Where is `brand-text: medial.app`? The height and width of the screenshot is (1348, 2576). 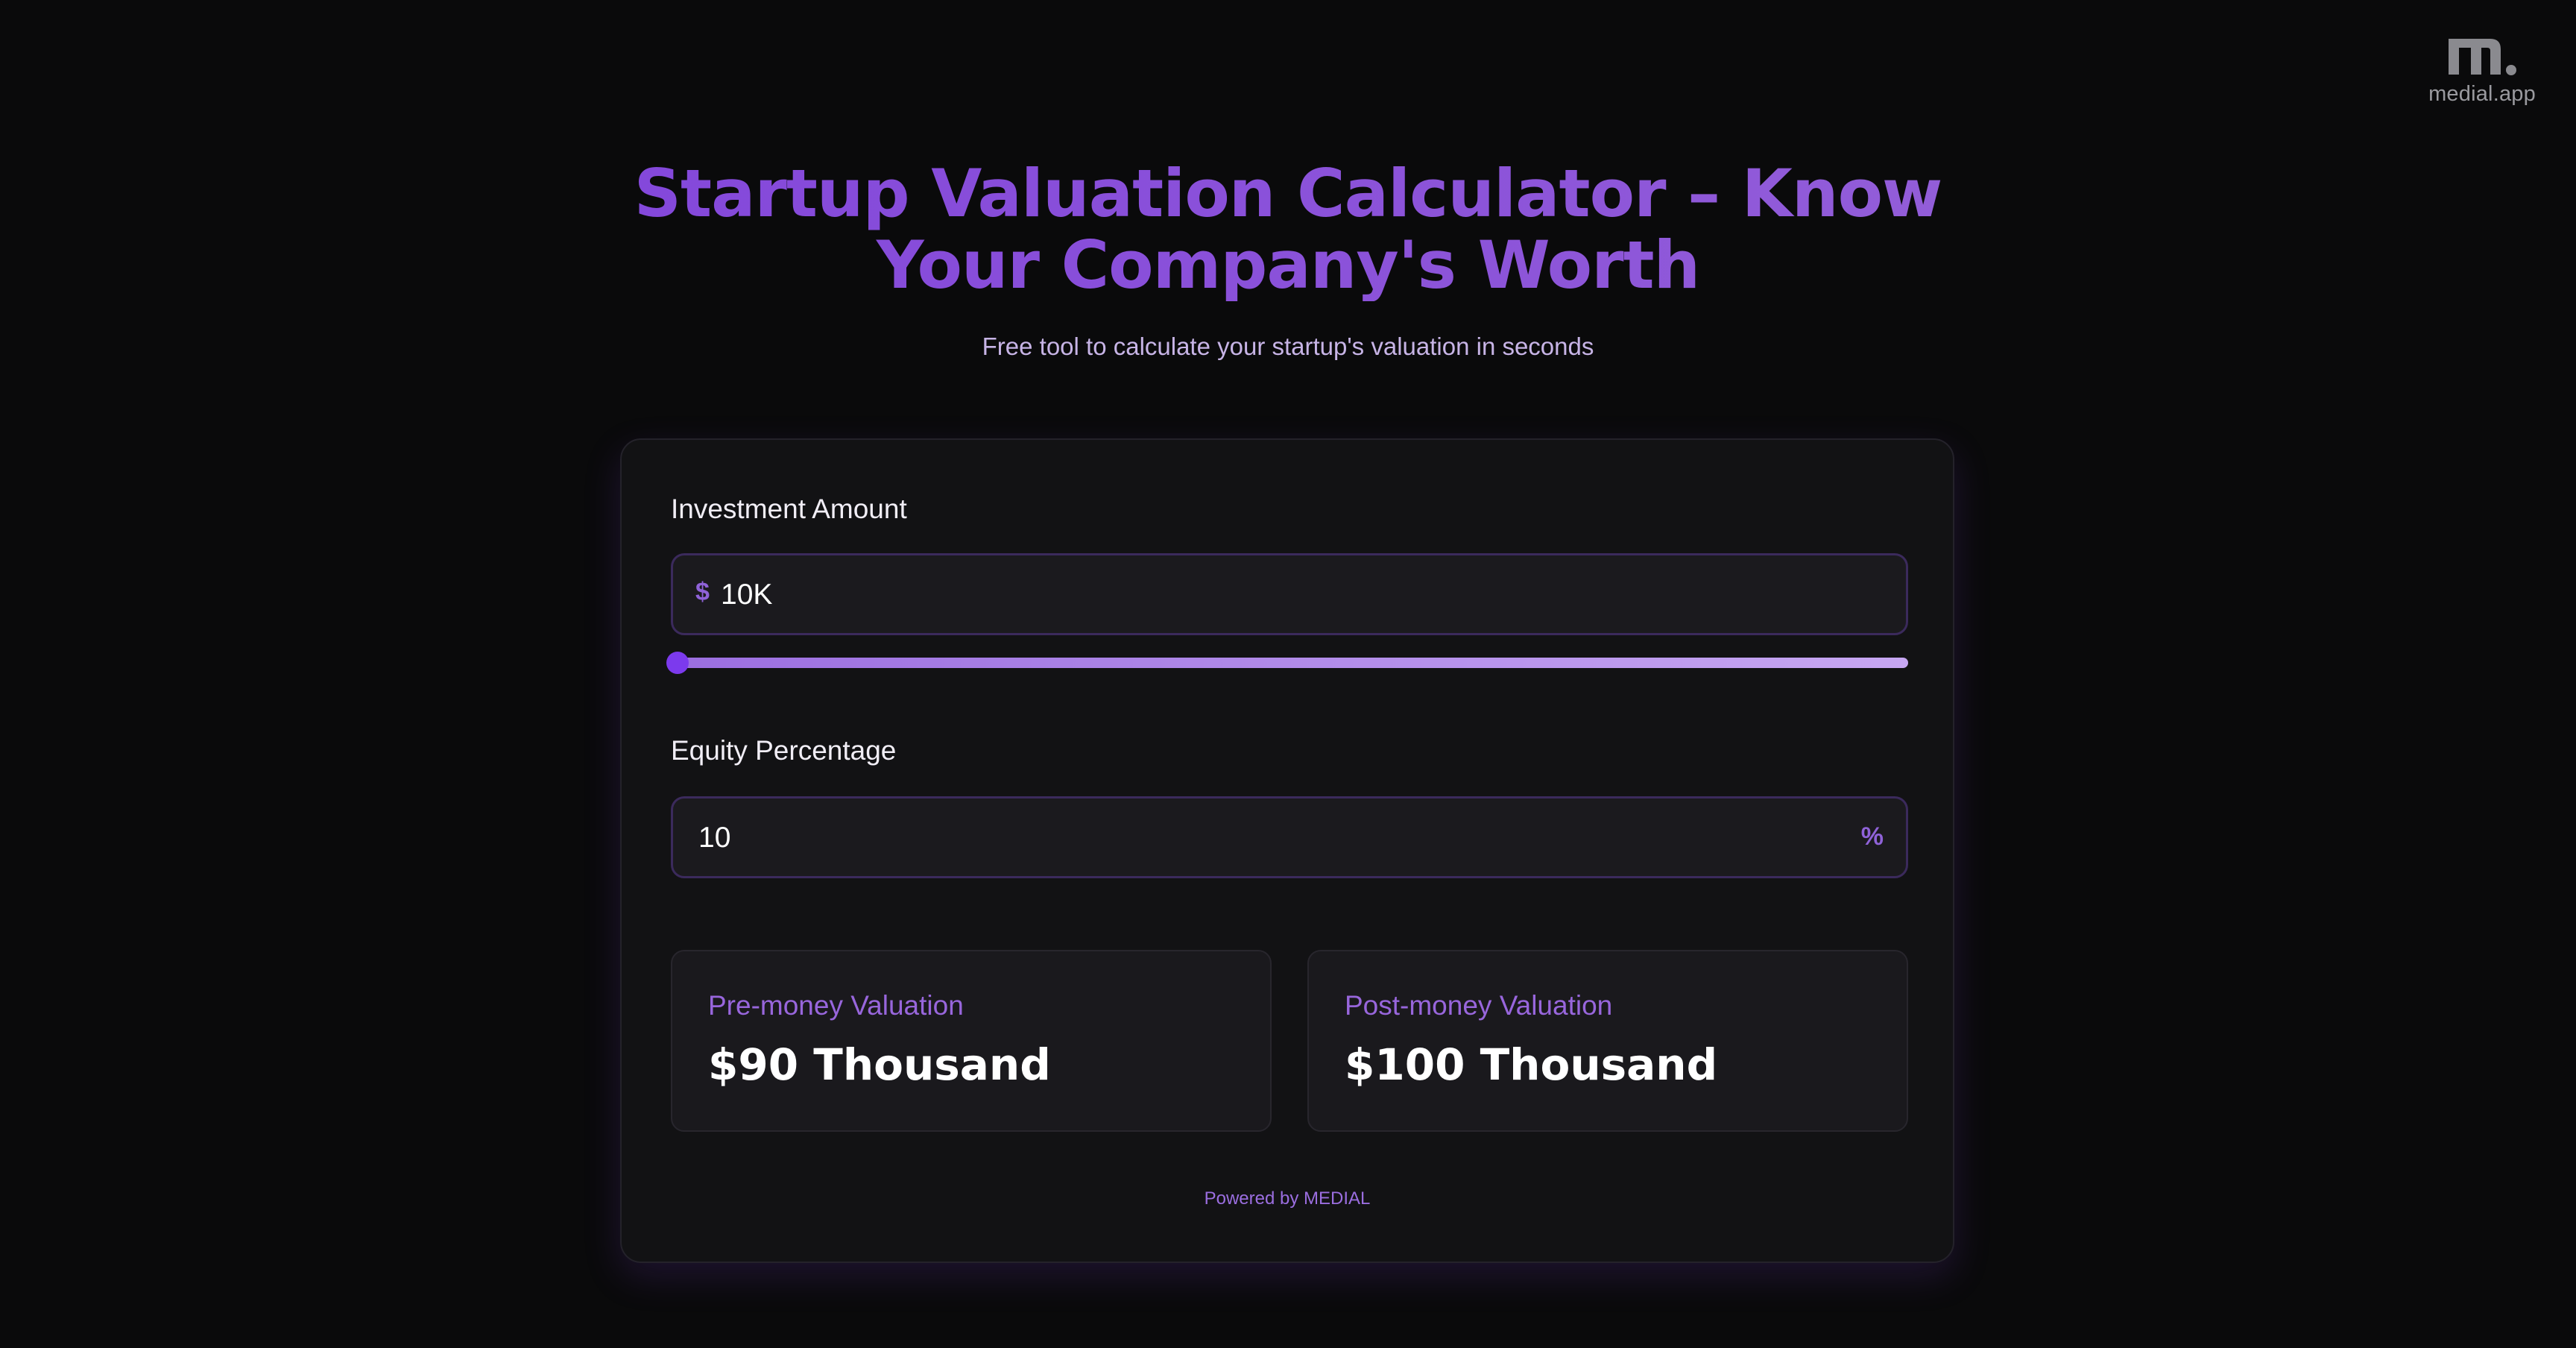
brand-text: medial.app is located at coordinates (2482, 94).